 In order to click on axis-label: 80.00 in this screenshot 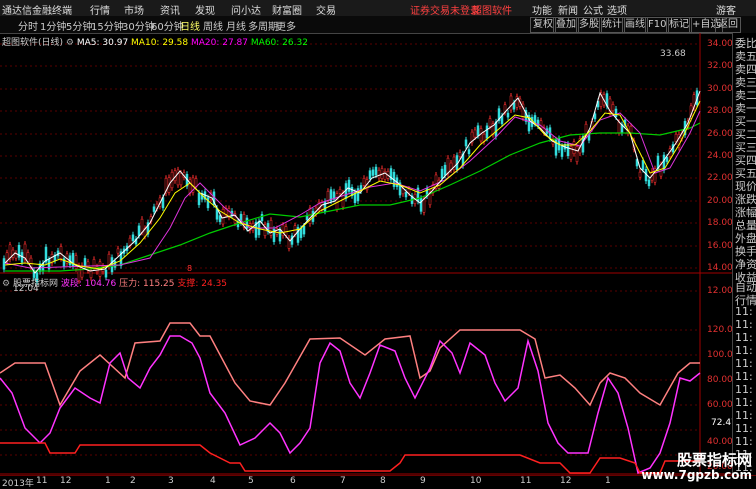, I will do `click(720, 380)`.